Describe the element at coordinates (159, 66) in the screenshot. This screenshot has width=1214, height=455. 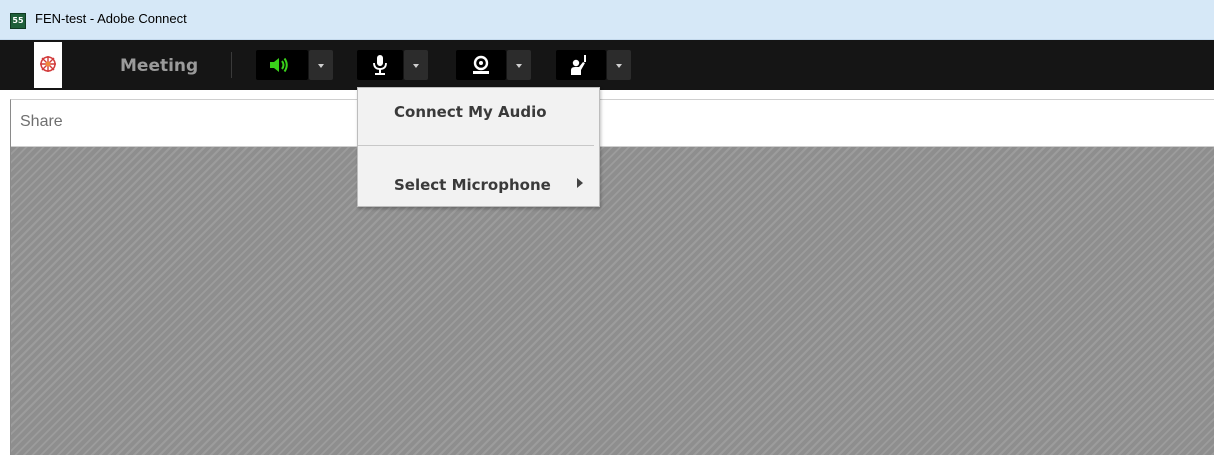
I see `meeting-menu: Meeting` at that location.